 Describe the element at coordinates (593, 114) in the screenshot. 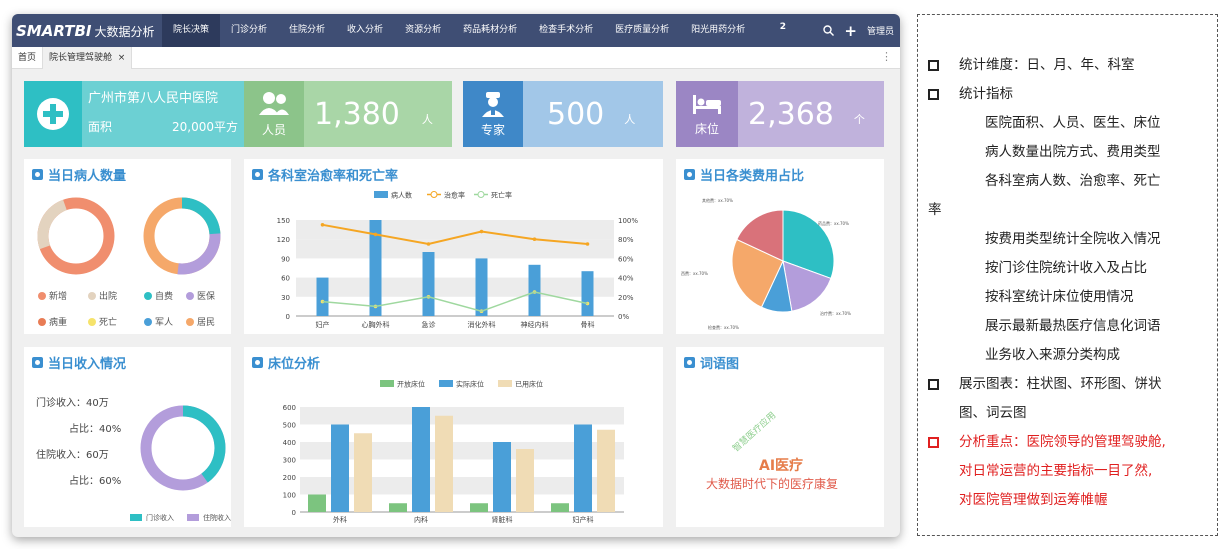

I see `expert-value-box: 500 人` at that location.